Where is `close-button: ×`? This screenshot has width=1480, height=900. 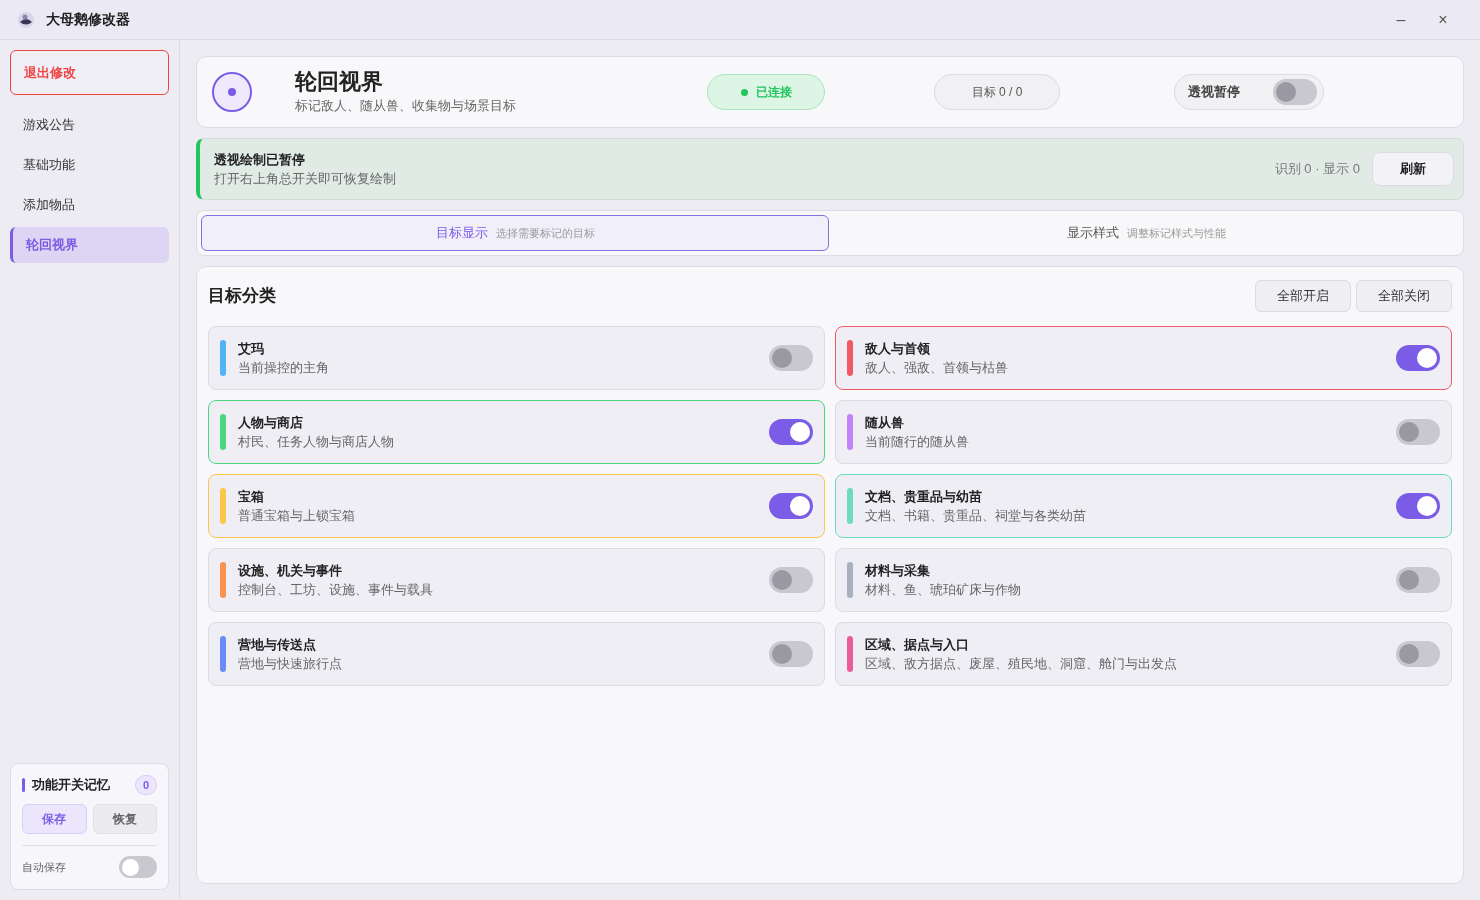 close-button: × is located at coordinates (1443, 19).